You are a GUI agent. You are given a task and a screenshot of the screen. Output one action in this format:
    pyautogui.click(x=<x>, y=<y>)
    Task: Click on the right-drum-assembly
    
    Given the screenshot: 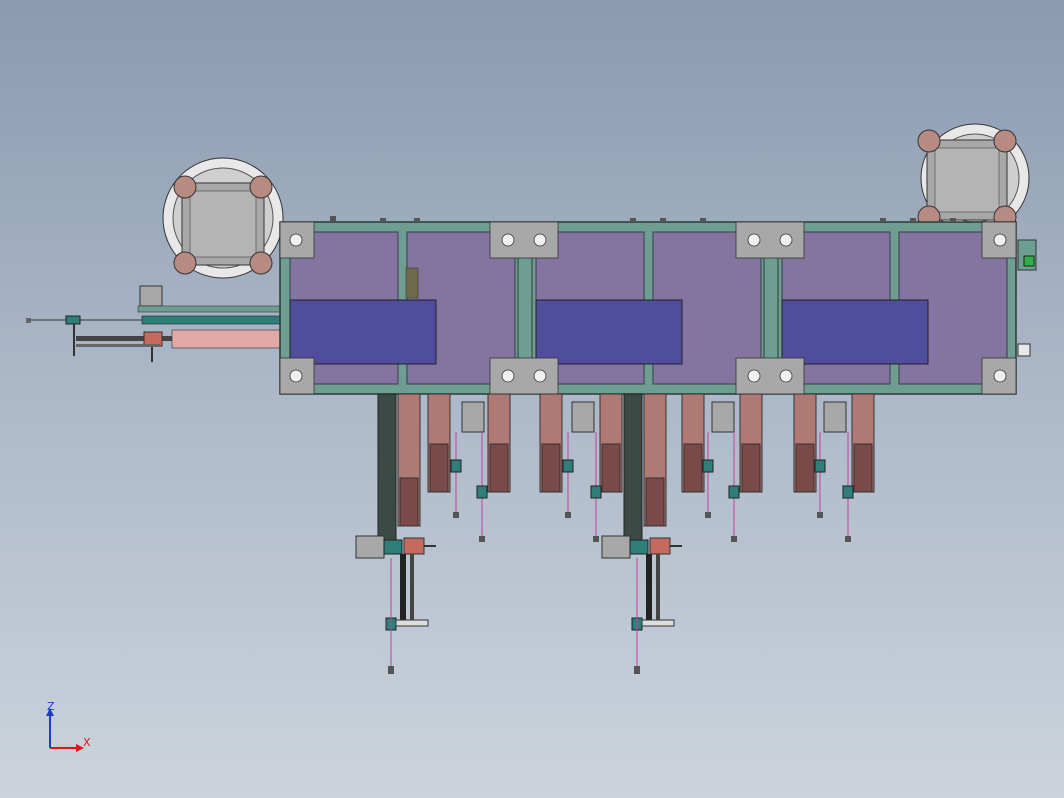 What is the action you would take?
    pyautogui.click(x=973, y=178)
    